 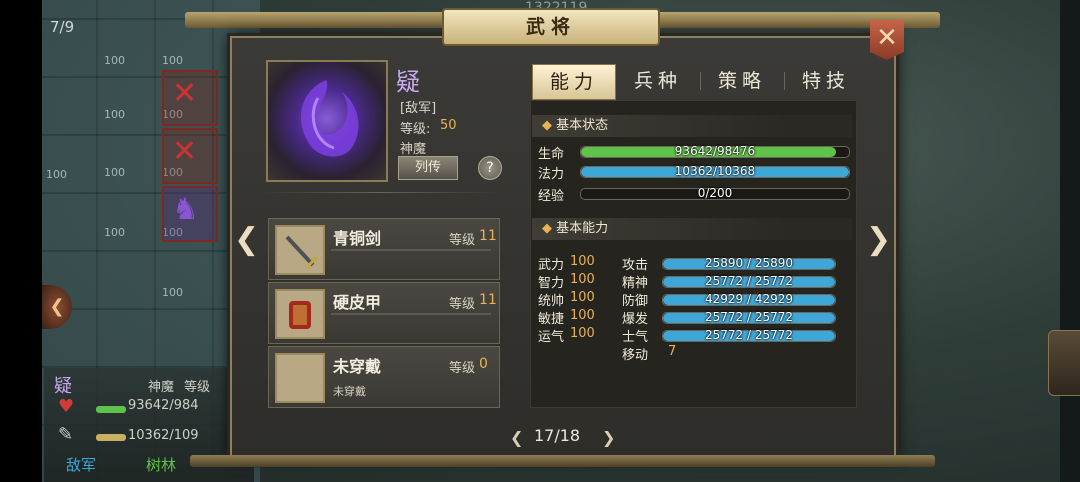 I want to click on equipment-name: 硬皮甲, so click(x=357, y=302).